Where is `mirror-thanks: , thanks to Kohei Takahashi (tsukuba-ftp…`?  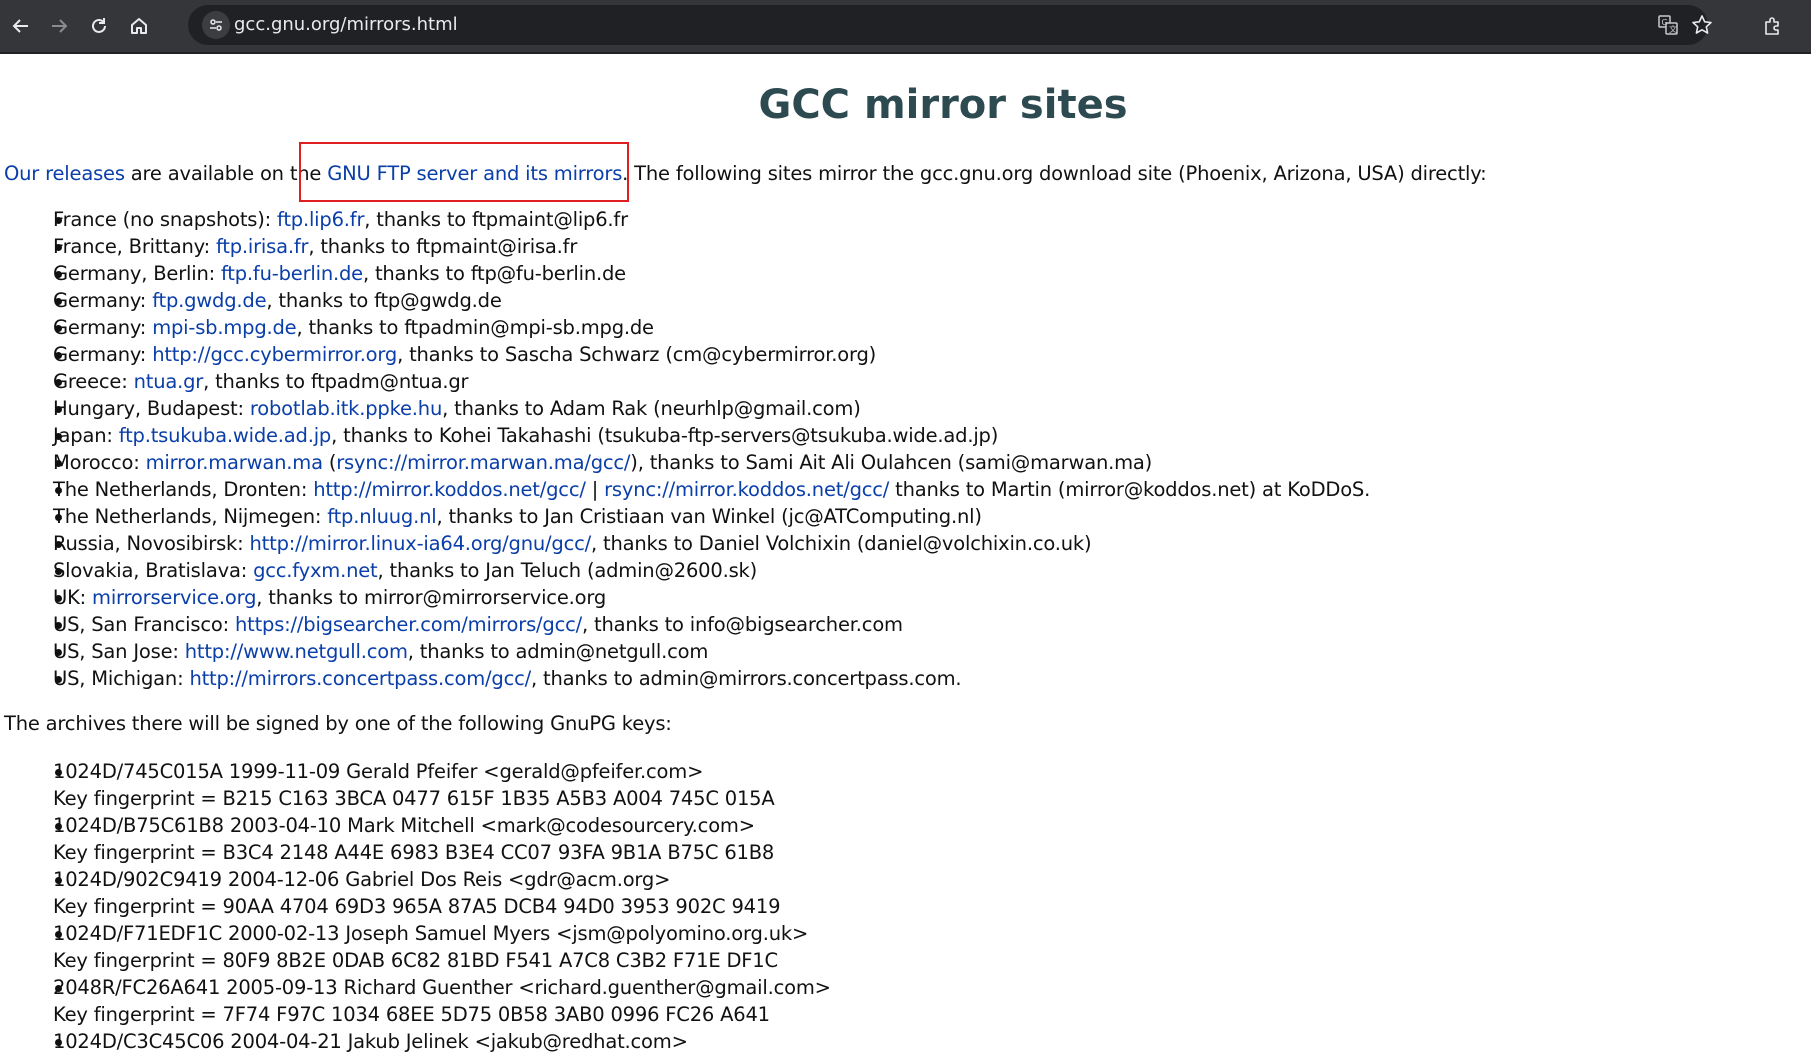 mirror-thanks: , thanks to Kohei Takahashi (tsukuba-ftp… is located at coordinates (665, 435).